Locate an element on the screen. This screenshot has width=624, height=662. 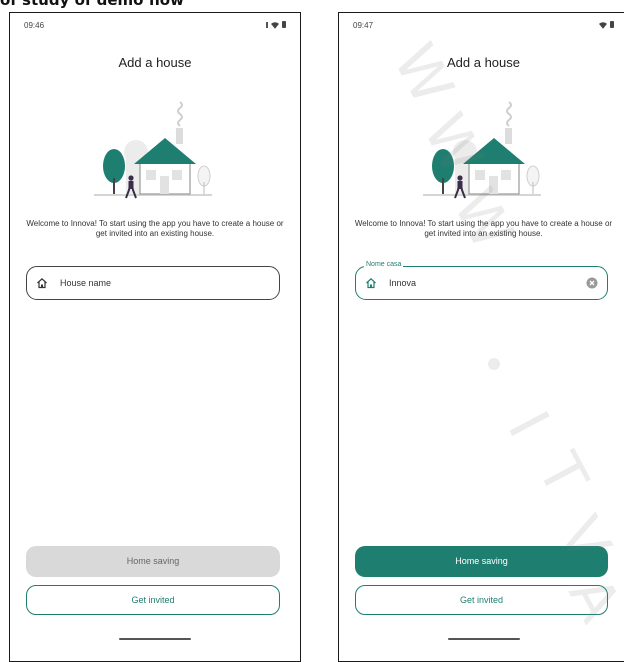
status-time: 09:47 is located at coordinates (363, 25).